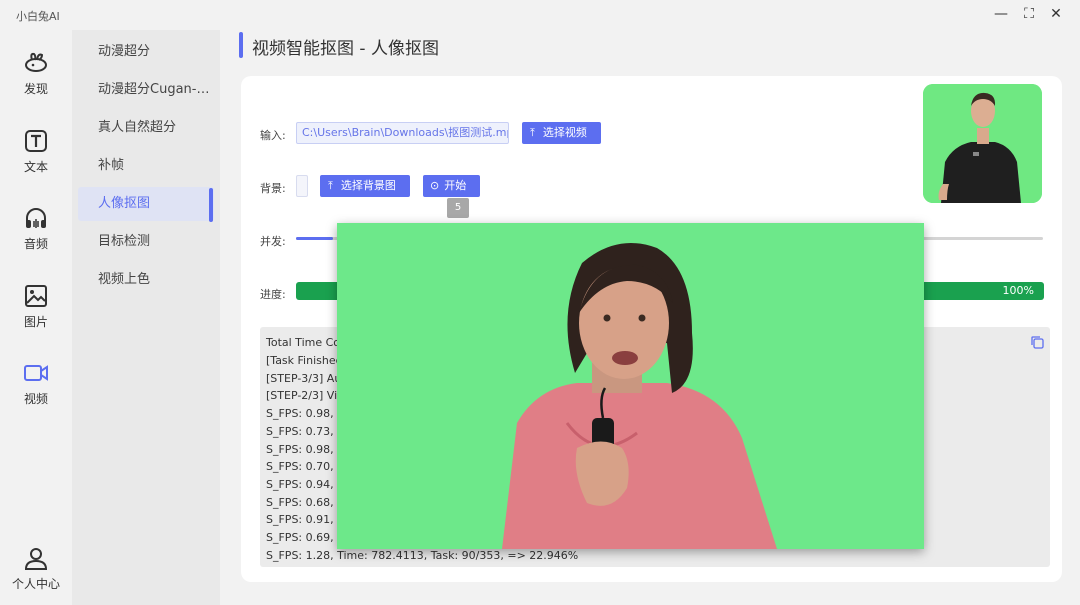 The width and height of the screenshot is (1080, 605). I want to click on background-label: 背景:, so click(273, 188).